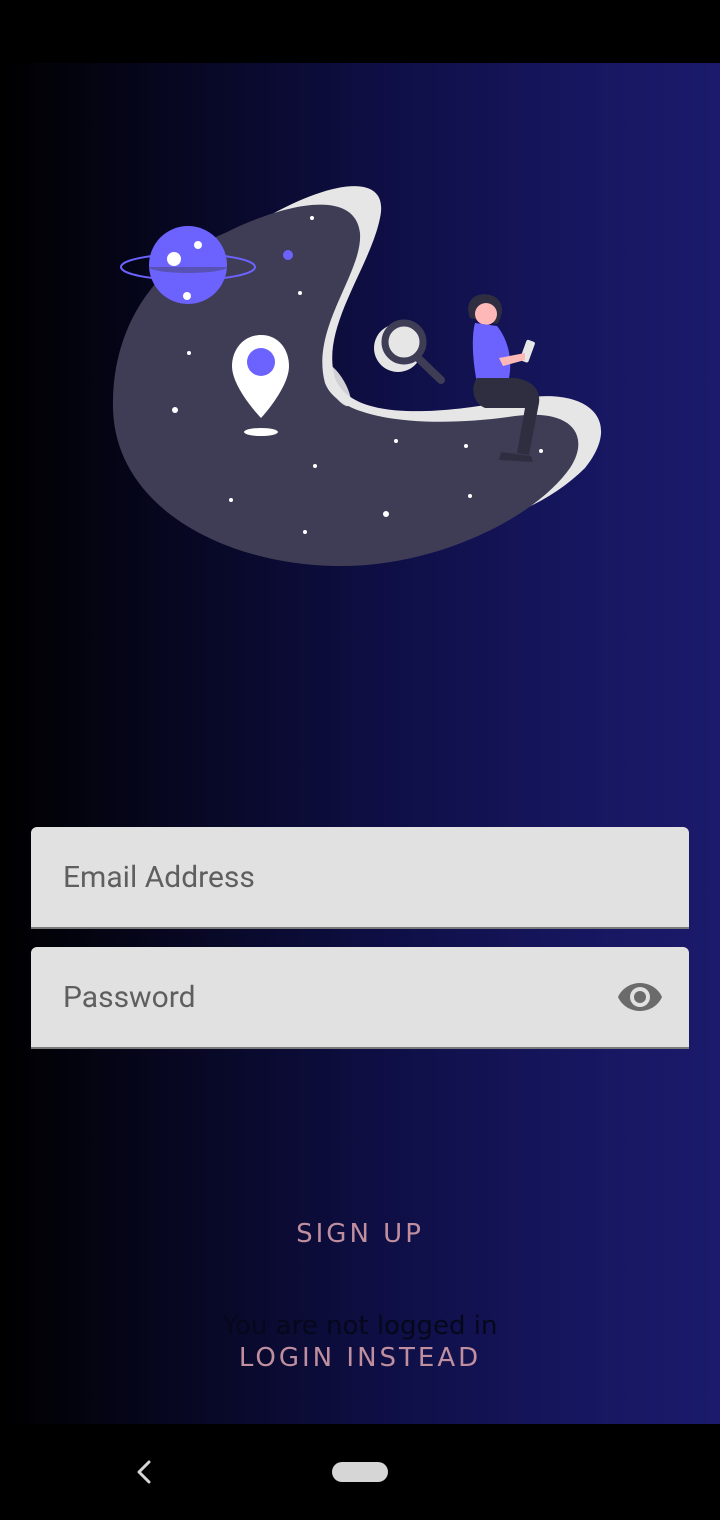  I want to click on home-pill-icon, so click(360, 1472).